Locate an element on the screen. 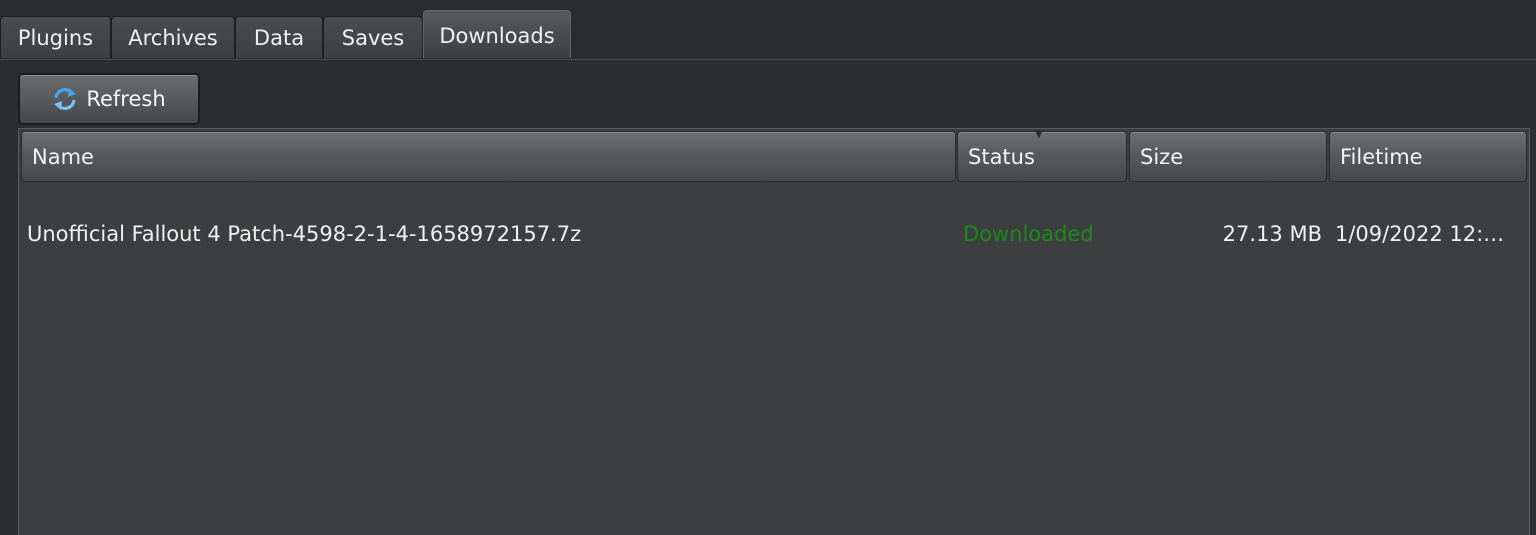 The image size is (1536, 535). column-header-status-label: Status is located at coordinates (1001, 157).